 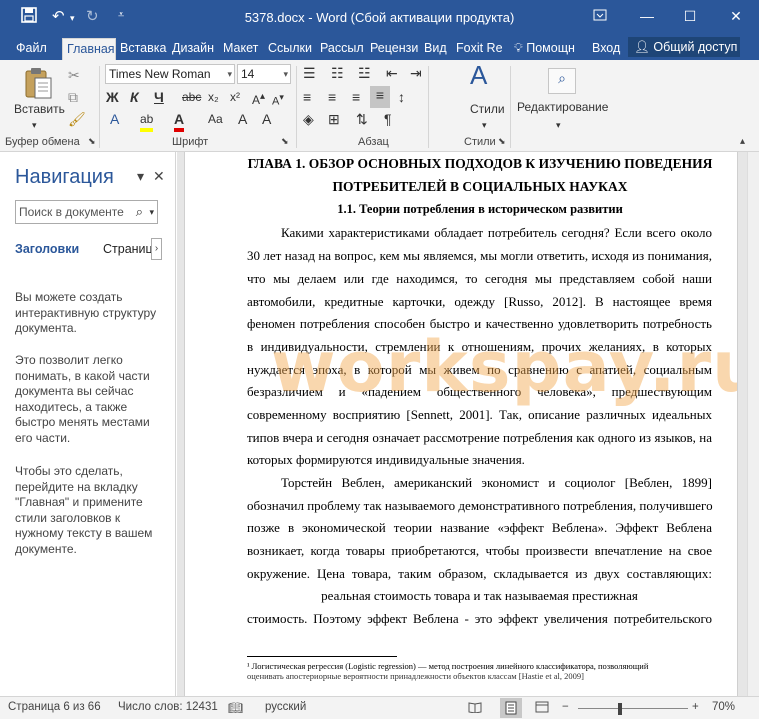 What do you see at coordinates (562, 107) in the screenshot?
I see `editing-label: Редактирование` at bounding box center [562, 107].